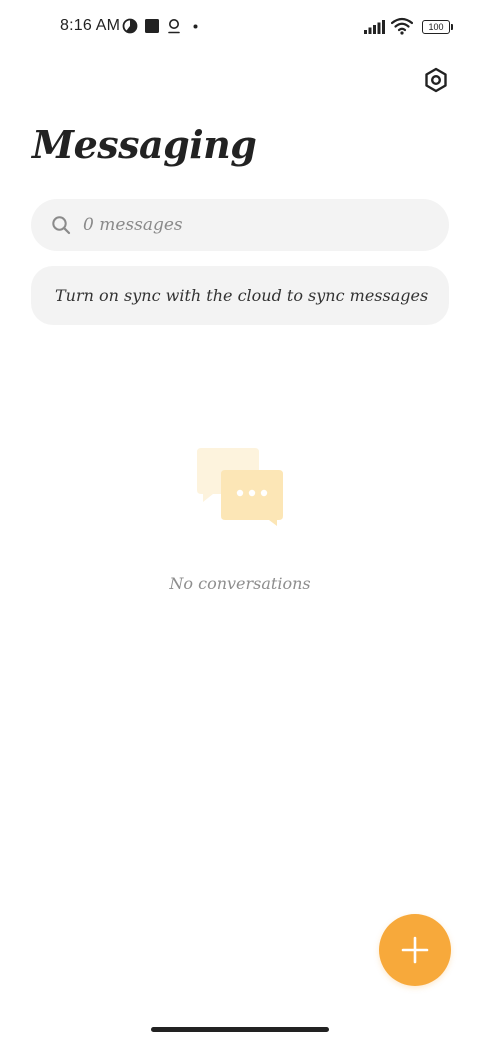  Describe the element at coordinates (61, 225) in the screenshot. I see `search-icon` at that location.